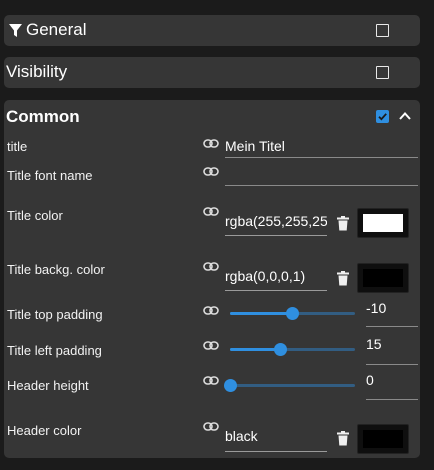  I want to click on row-title-color: Title color rgba(255,255,255,1), so click(212, 222).